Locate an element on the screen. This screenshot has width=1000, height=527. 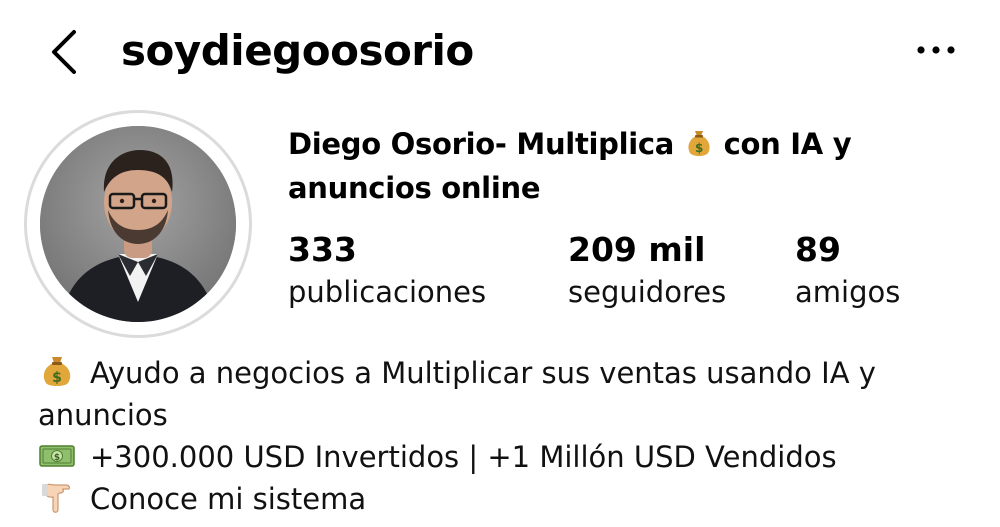
avatar-story-ring is located at coordinates (138, 224).